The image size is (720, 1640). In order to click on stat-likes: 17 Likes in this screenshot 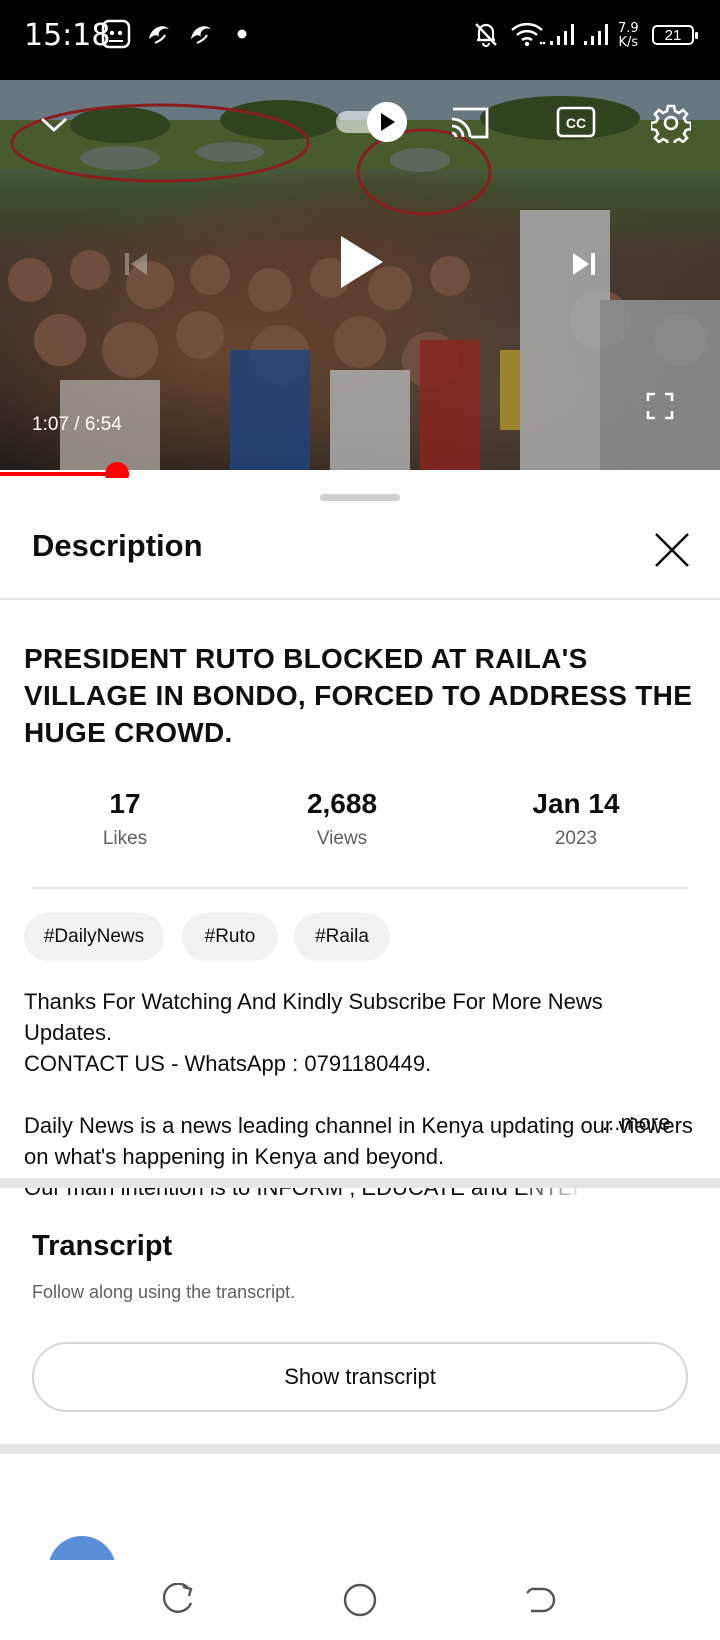, I will do `click(125, 819)`.